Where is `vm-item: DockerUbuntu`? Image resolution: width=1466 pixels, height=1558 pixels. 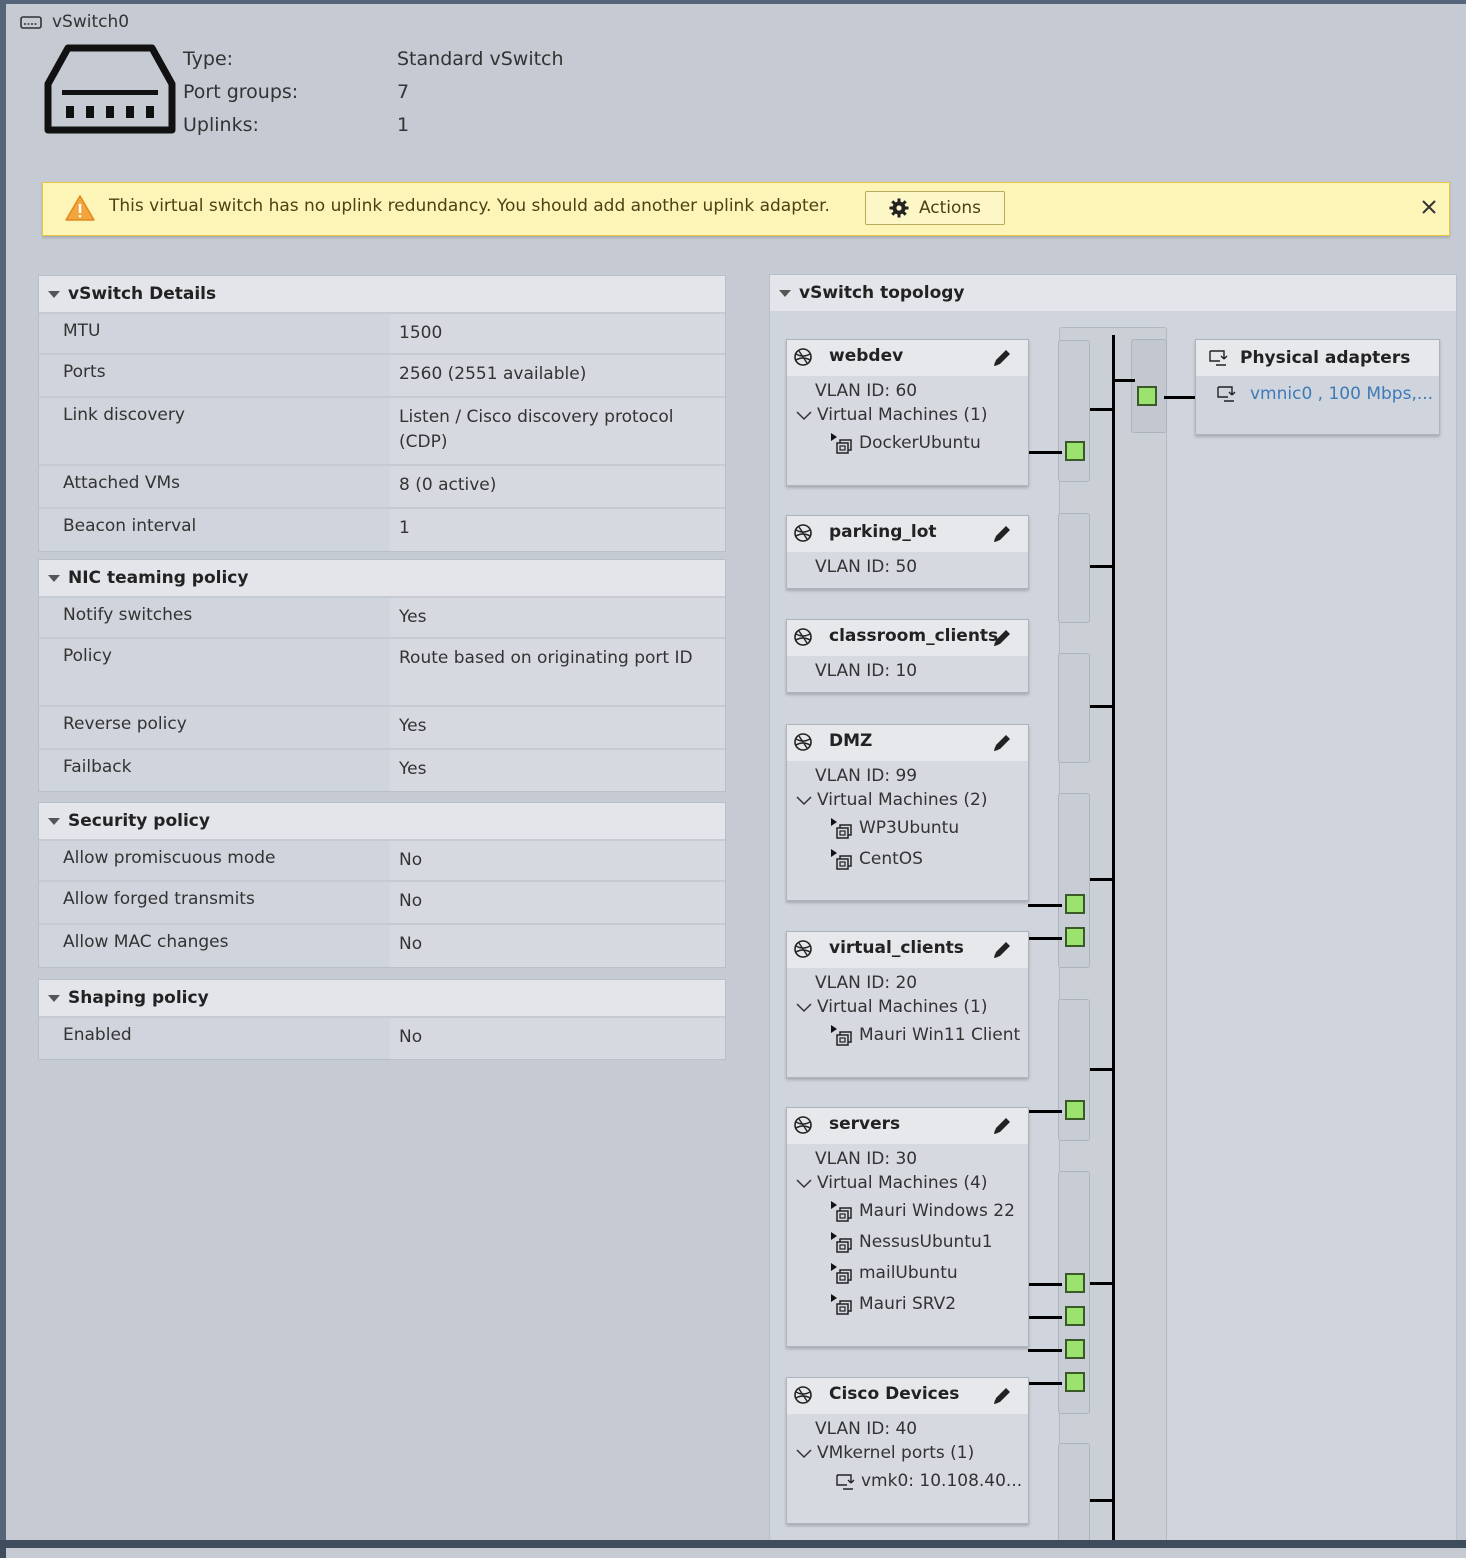
vm-item: DockerUbuntu is located at coordinates (907, 443).